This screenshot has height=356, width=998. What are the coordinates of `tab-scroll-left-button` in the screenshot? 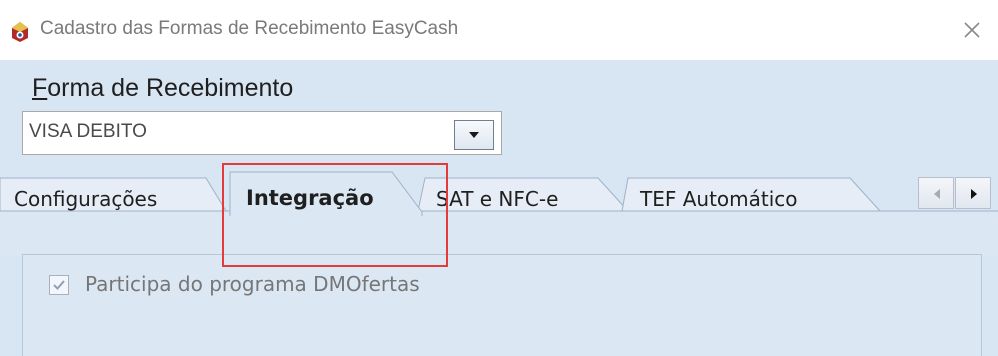 It's located at (936, 193).